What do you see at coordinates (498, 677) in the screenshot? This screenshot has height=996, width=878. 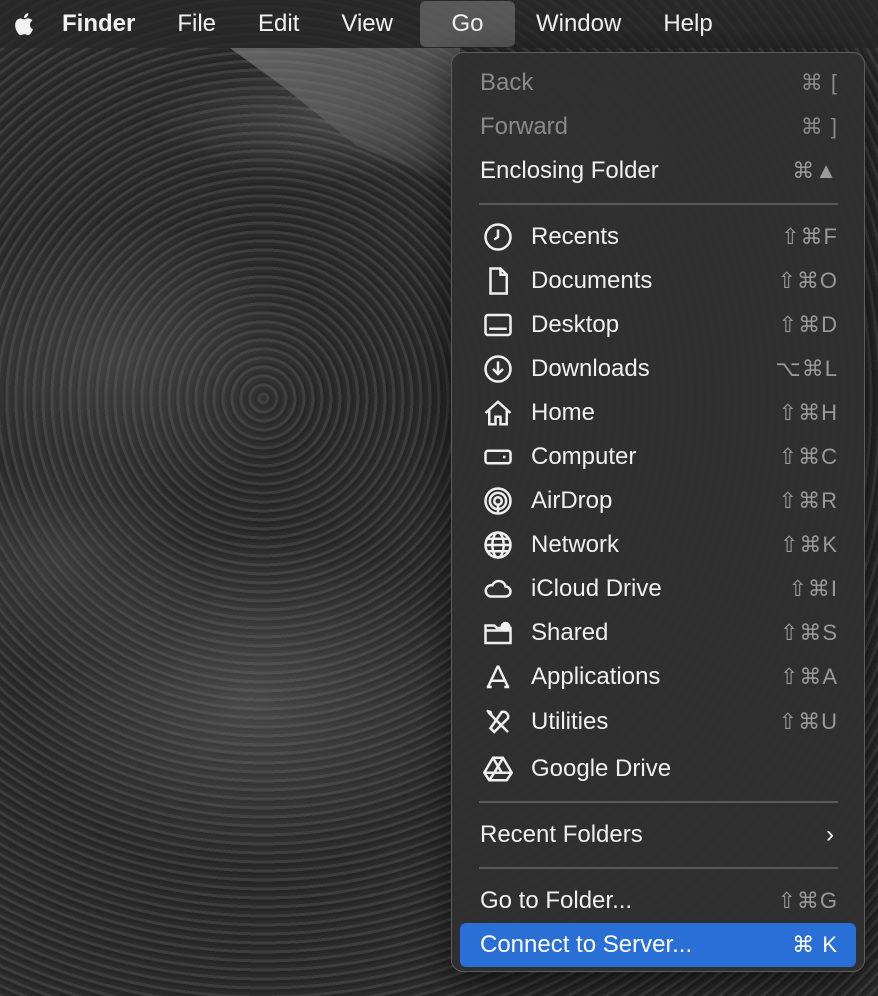 I see `applications-icon` at bounding box center [498, 677].